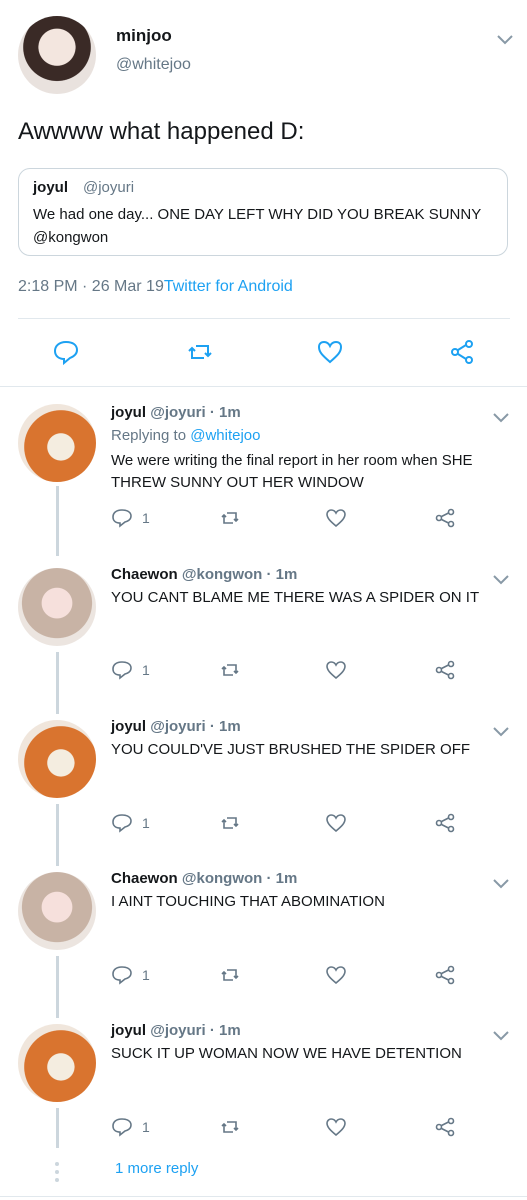 The height and width of the screenshot is (1200, 527). I want to click on thread-dots, so click(57, 1174).